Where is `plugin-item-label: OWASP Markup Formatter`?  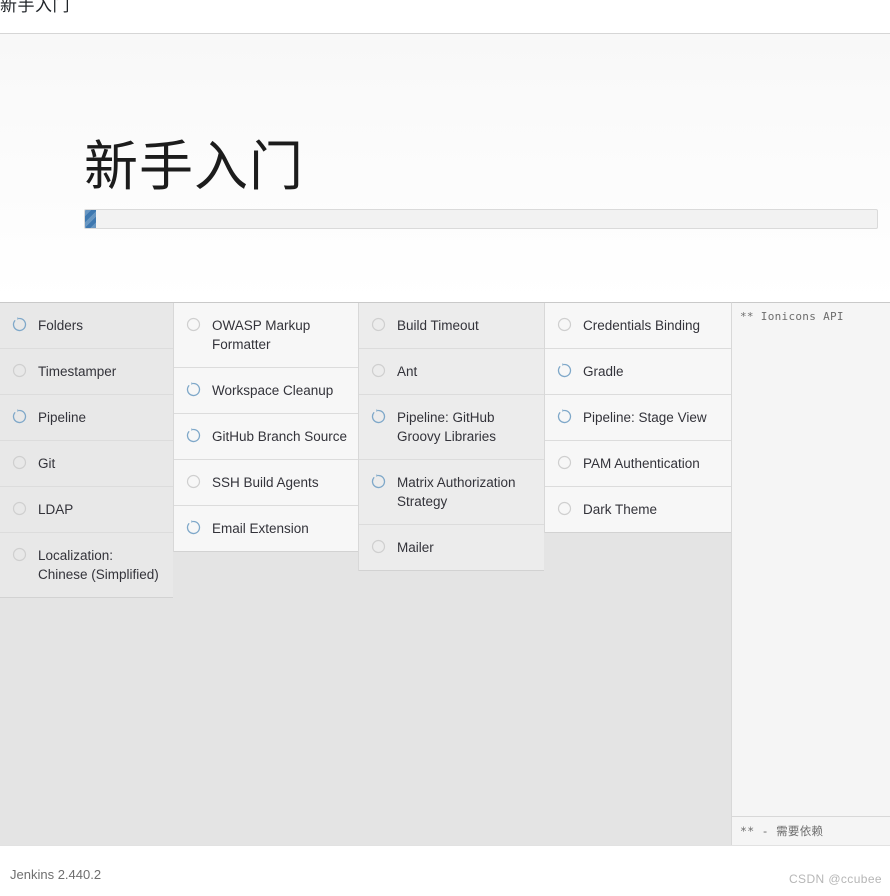
plugin-item-label: OWASP Markup Formatter is located at coordinates (261, 335).